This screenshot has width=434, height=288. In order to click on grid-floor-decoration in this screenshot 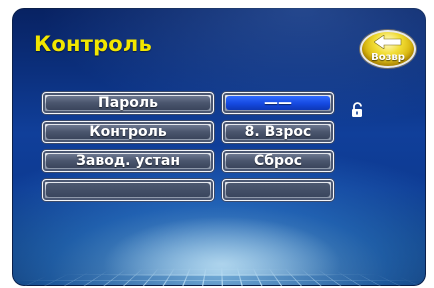, I will do `click(219, 273)`.